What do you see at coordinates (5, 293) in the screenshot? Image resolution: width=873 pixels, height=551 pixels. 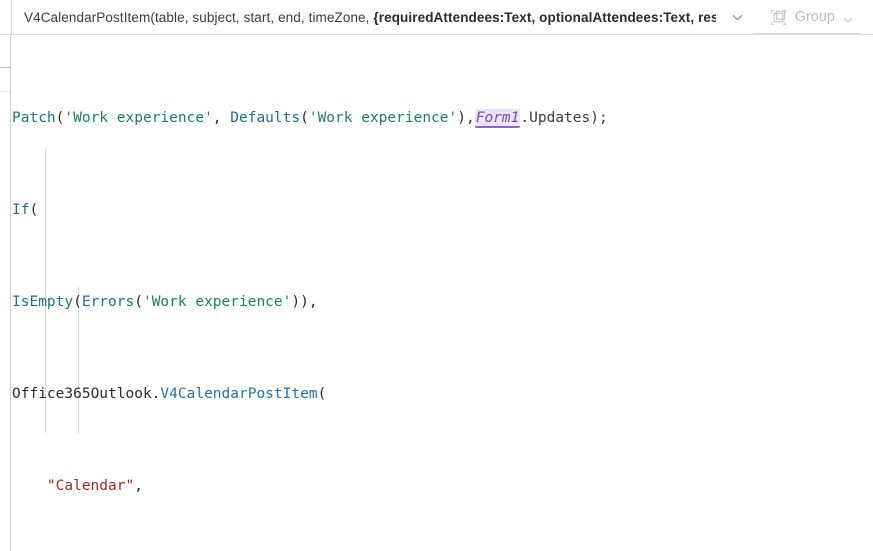 I see `editor-gutter` at bounding box center [5, 293].